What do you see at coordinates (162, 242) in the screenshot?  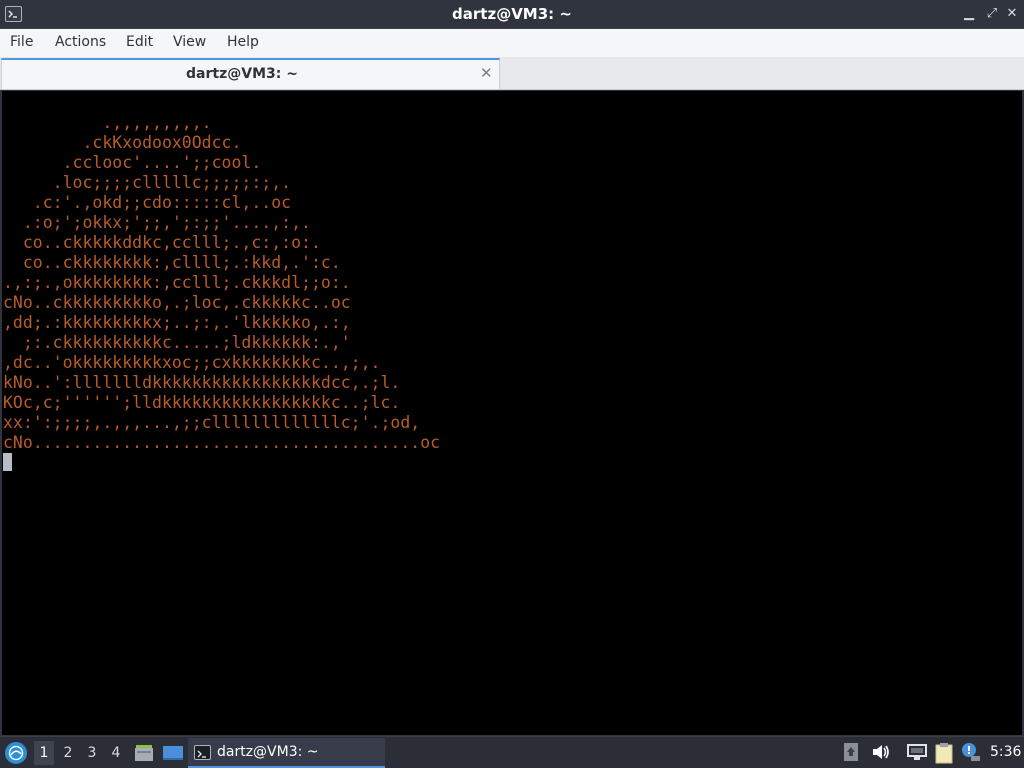 I see `terminal-line: co..ckkkkkddkc,cclll;.,c:,:o:.` at bounding box center [162, 242].